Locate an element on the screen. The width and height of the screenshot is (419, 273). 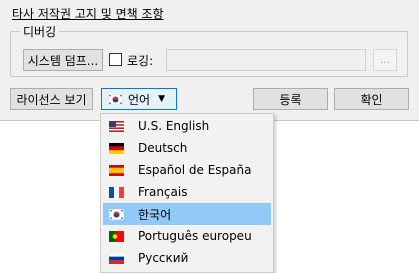
language-item-label: Français is located at coordinates (163, 192).